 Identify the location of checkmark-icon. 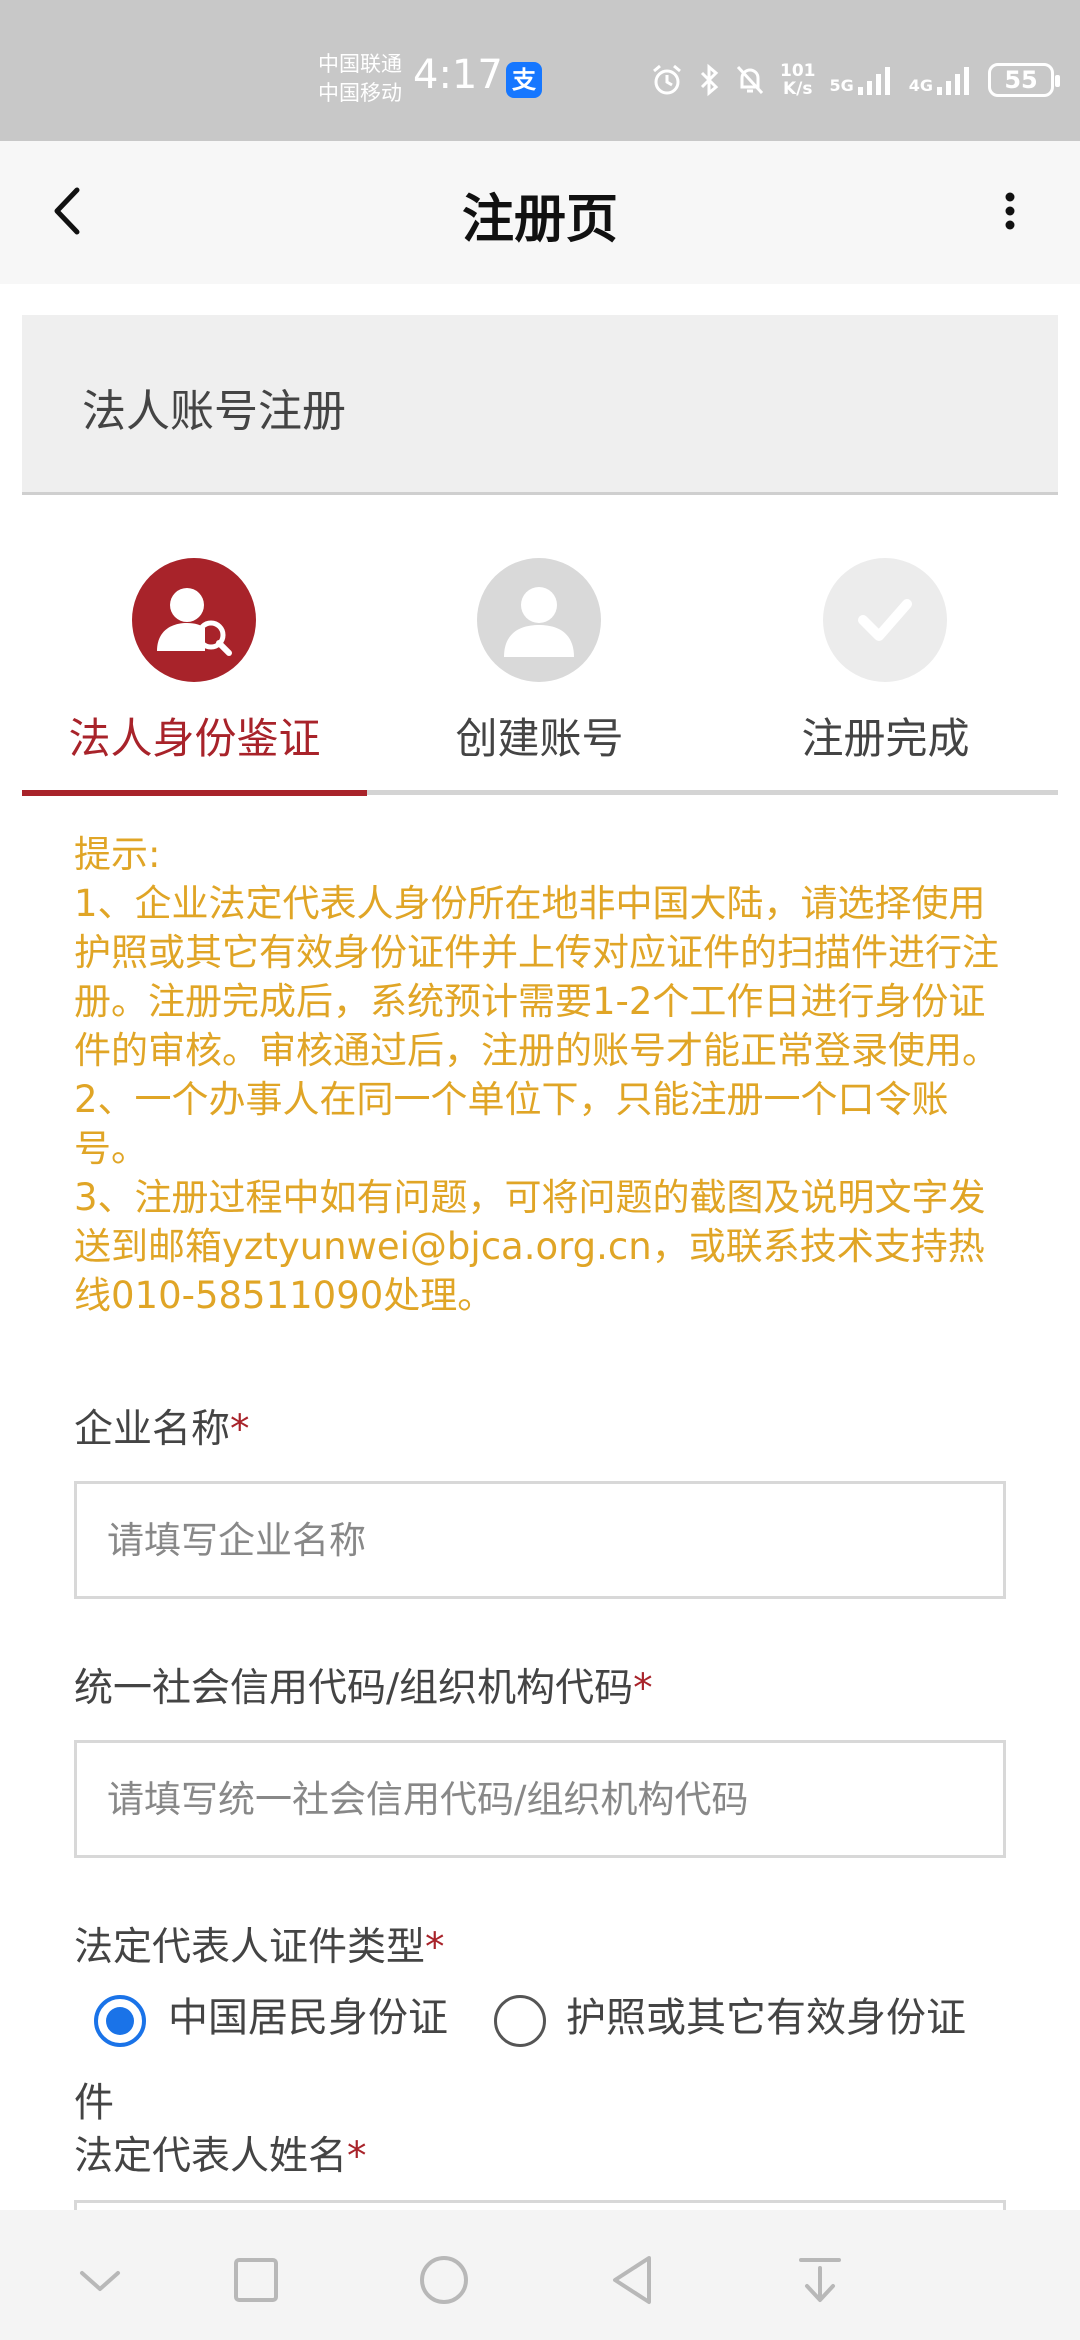
(885, 620).